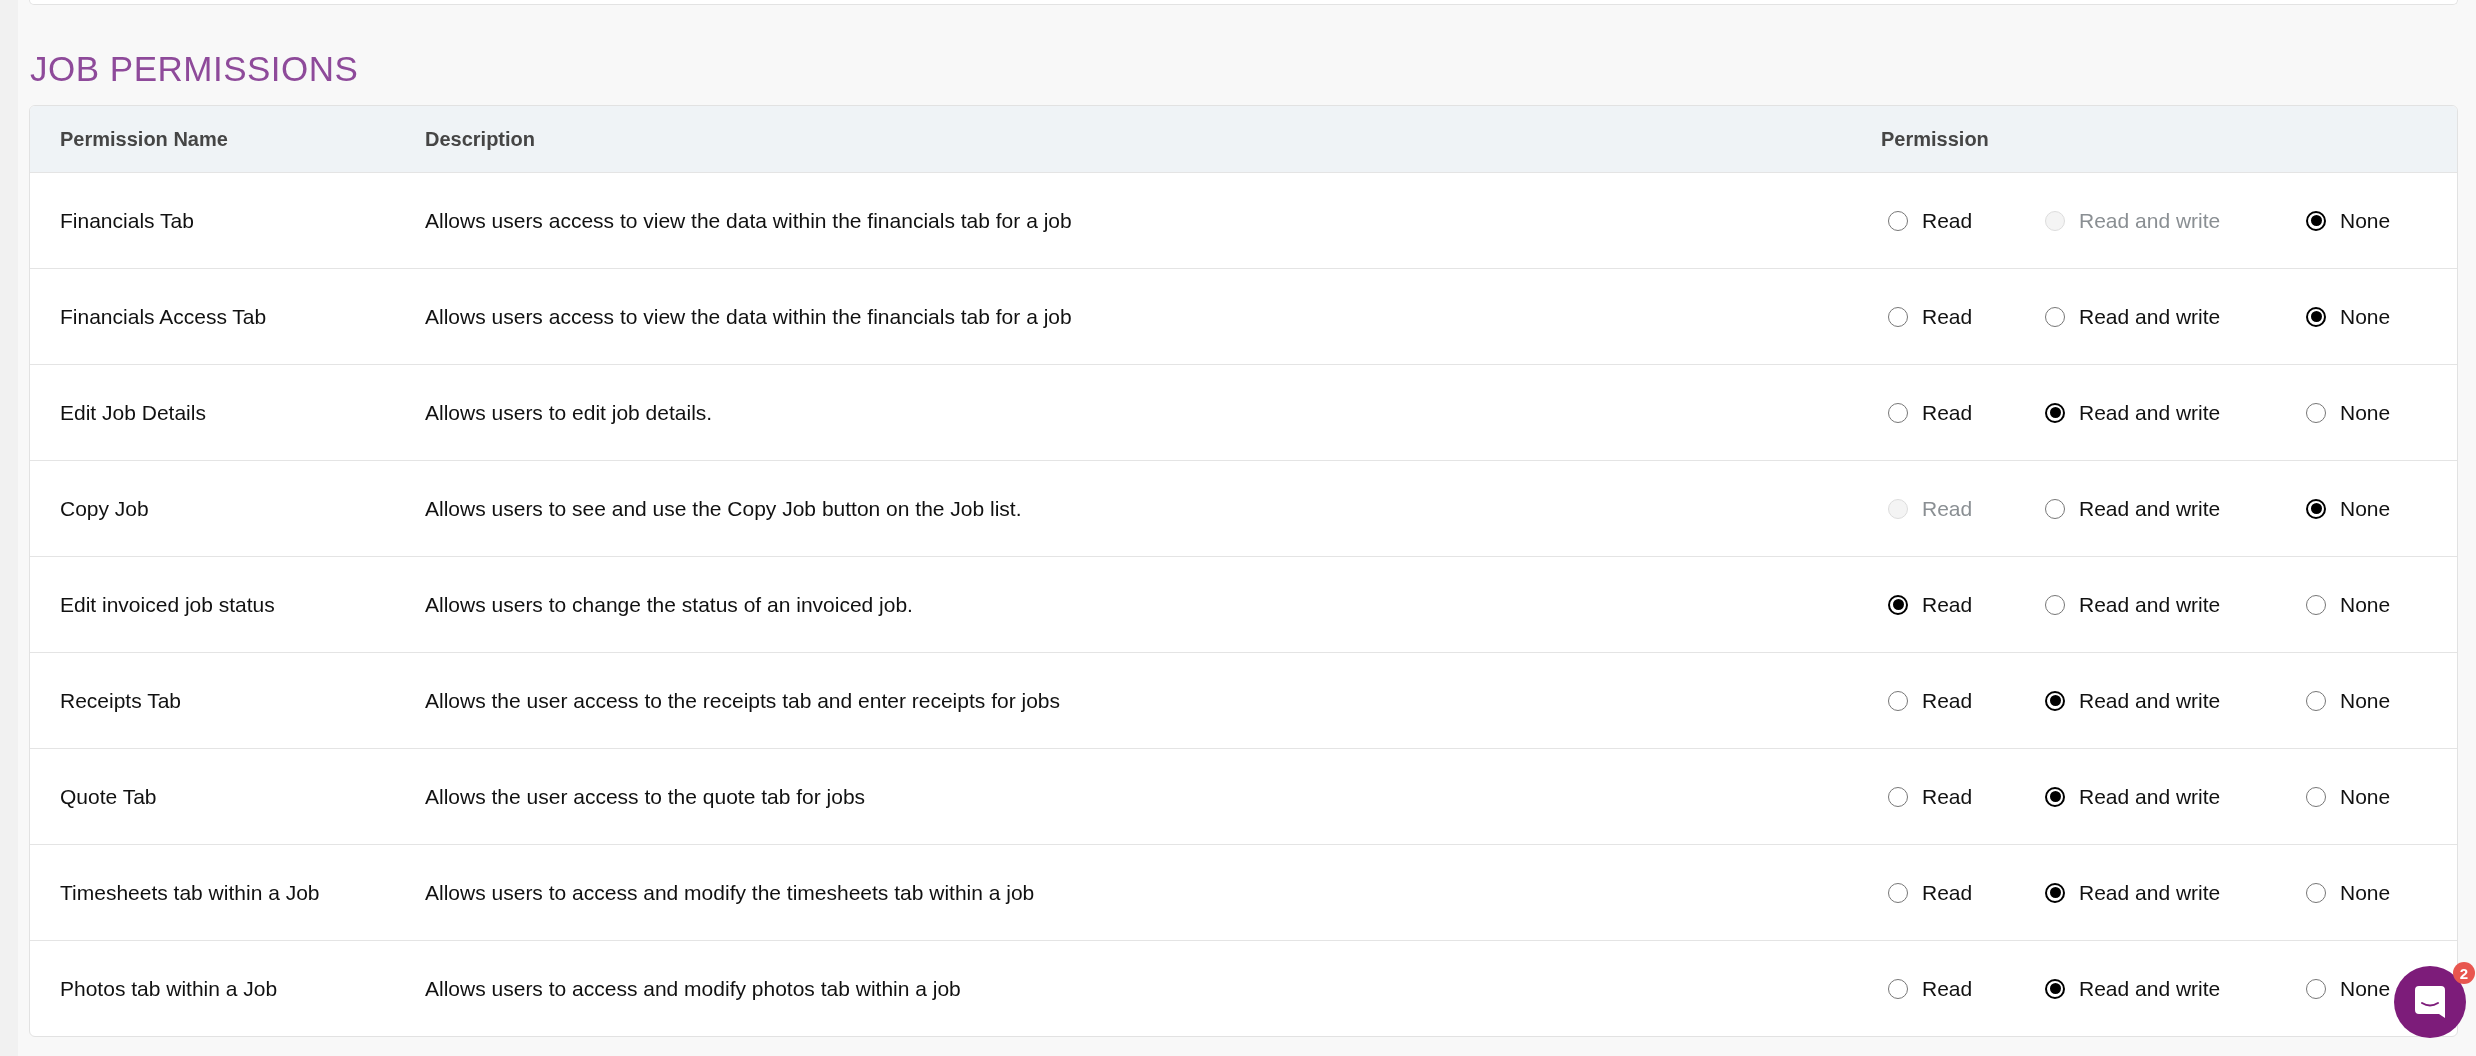 Image resolution: width=2476 pixels, height=1056 pixels. I want to click on permission-description: Allows users to access and modify the timesheets tab within a job, so click(730, 892).